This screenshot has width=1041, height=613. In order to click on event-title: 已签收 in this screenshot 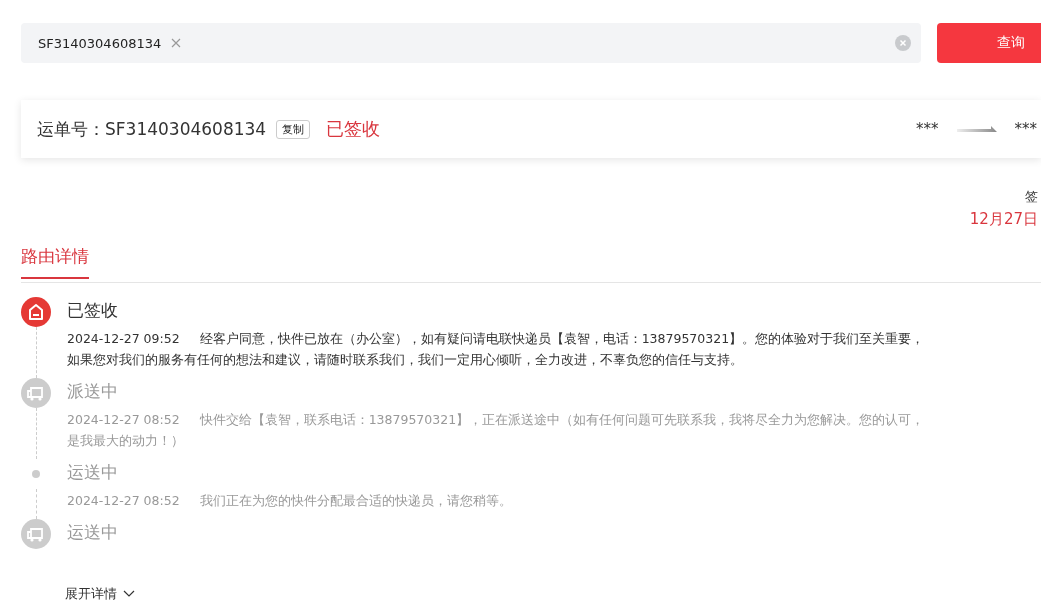, I will do `click(93, 310)`.